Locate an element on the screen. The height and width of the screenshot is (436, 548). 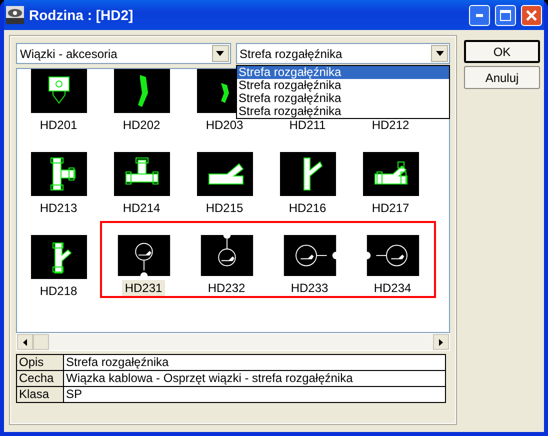
scroll-right-button is located at coordinates (441, 342).